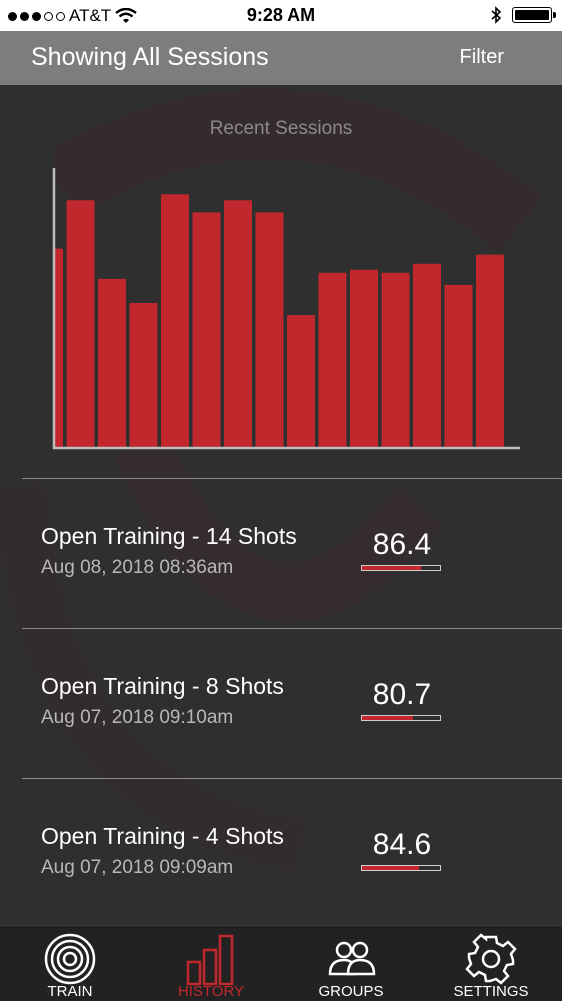  Describe the element at coordinates (162, 836) in the screenshot. I see `session-name: Open Training - 4 Shots` at that location.